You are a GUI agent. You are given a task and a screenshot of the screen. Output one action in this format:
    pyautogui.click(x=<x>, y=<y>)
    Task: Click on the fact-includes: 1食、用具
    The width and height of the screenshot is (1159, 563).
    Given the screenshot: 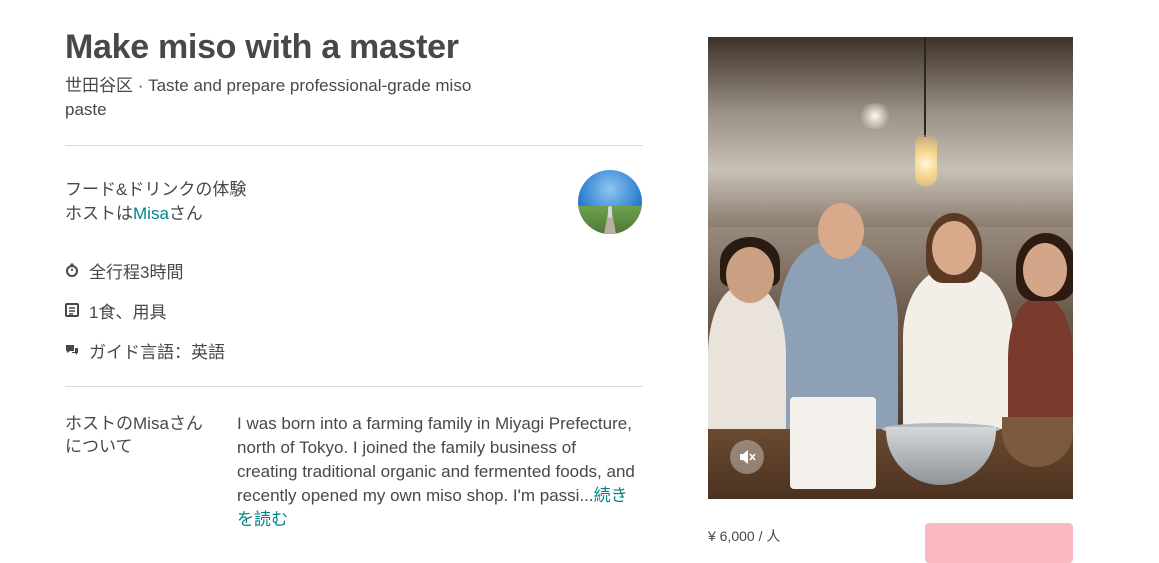 What is the action you would take?
    pyautogui.click(x=145, y=310)
    